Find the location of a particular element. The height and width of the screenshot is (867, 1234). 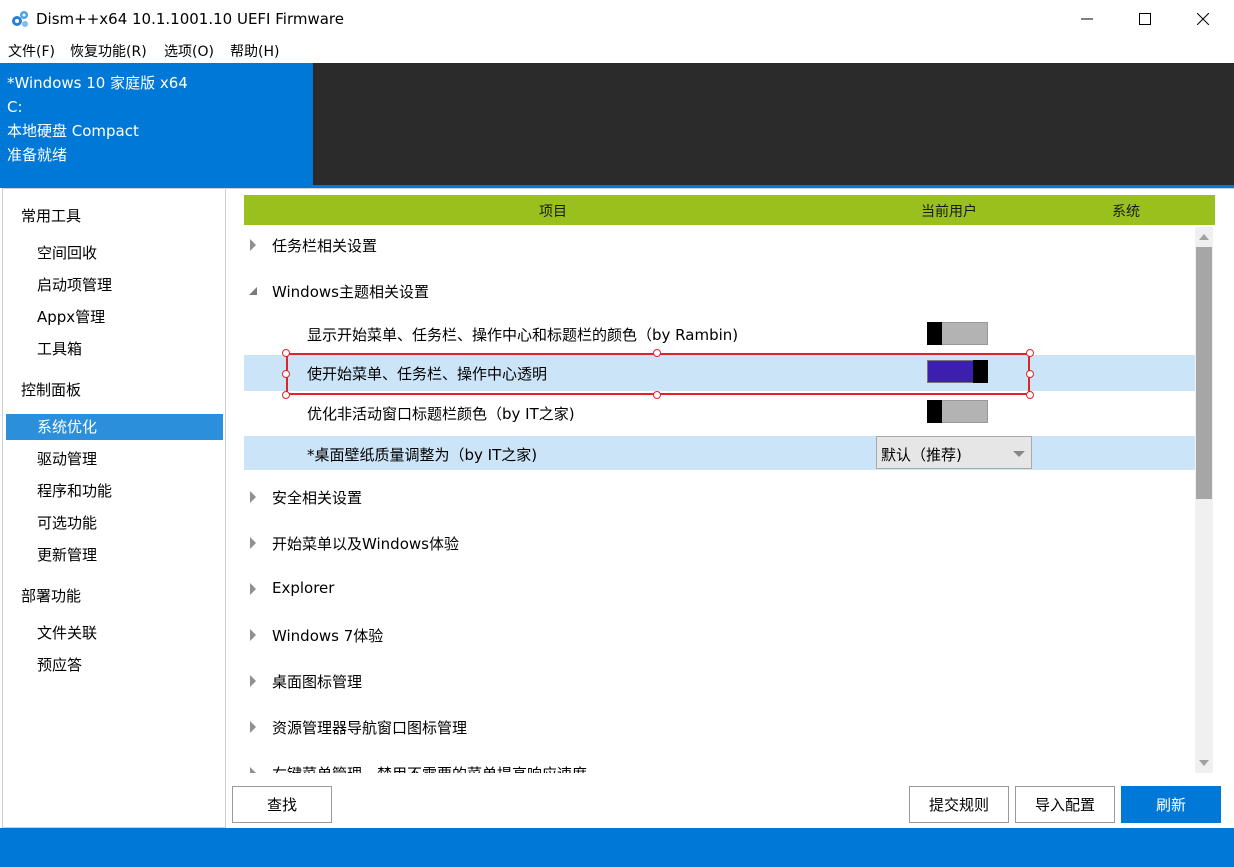

column-header: 项目 当前用户 系统 is located at coordinates (729, 210).